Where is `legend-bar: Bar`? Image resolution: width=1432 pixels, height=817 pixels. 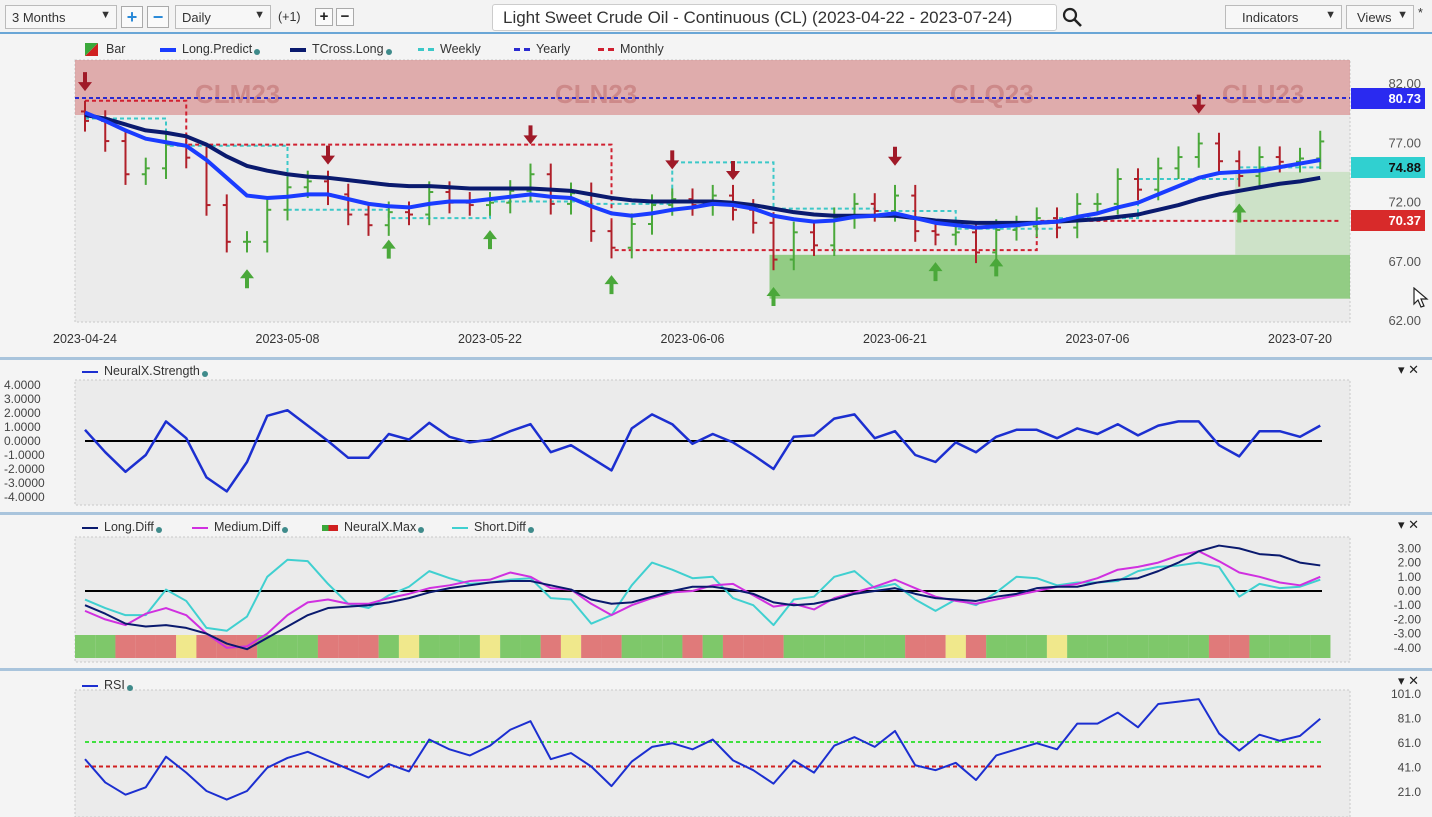 legend-bar: Bar is located at coordinates (105, 49).